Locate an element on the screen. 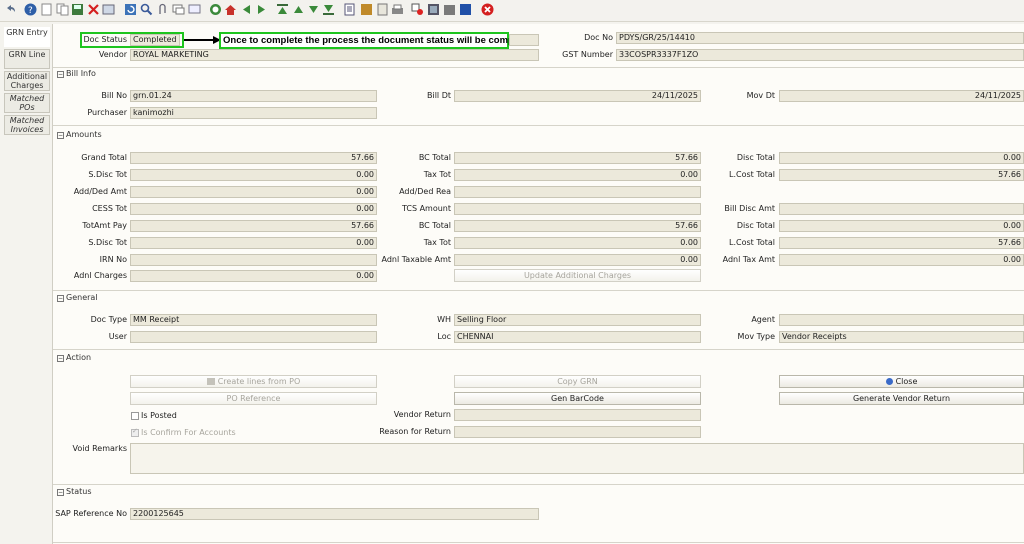 This screenshot has width=1024, height=544. add-ded-amt-field: 0.00 is located at coordinates (253, 192).